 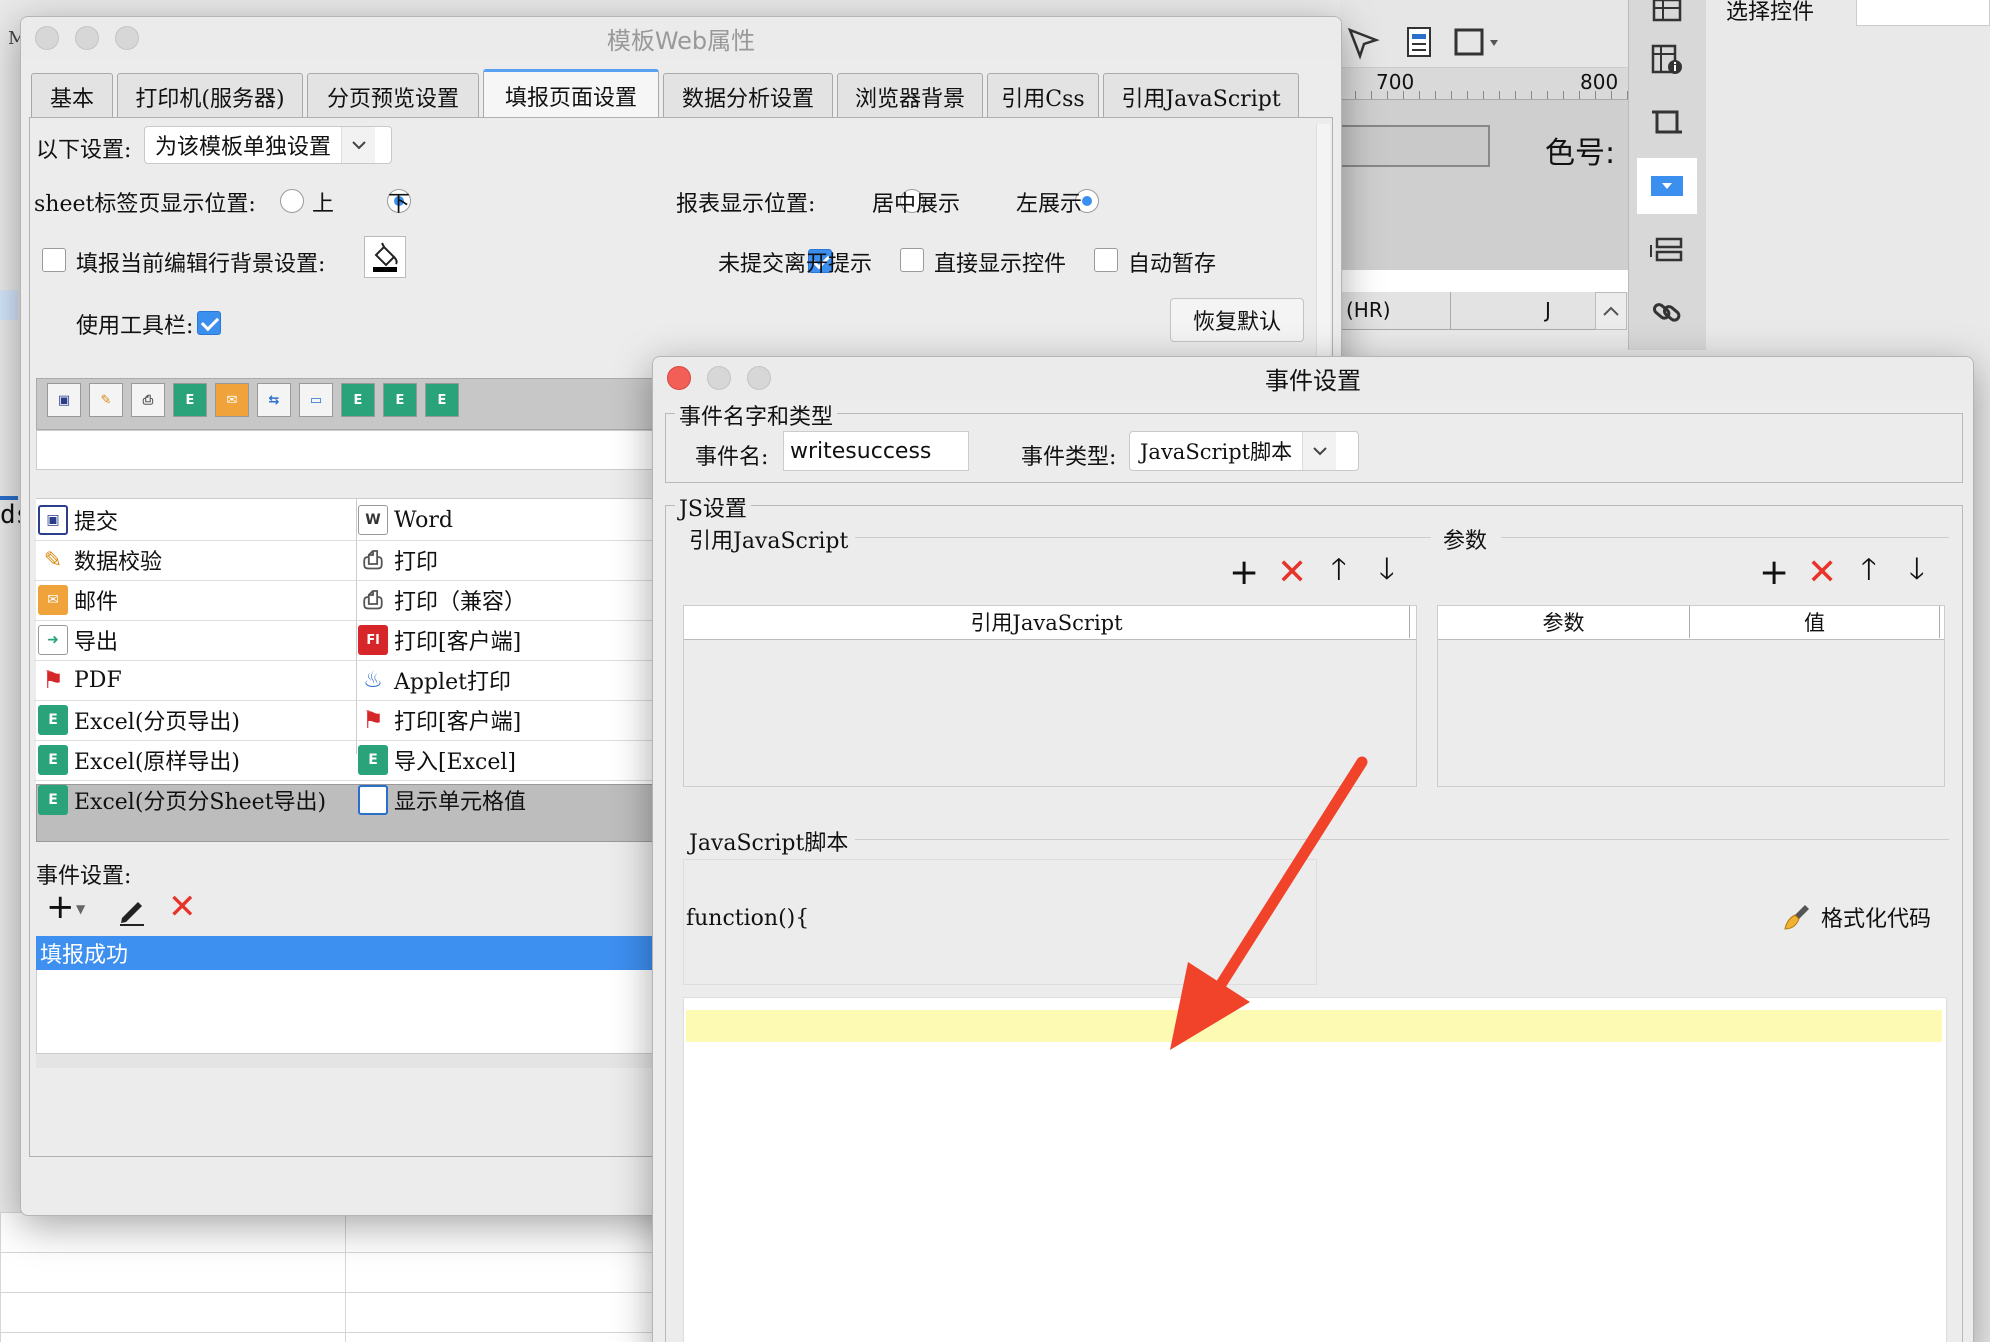 What do you see at coordinates (210, 96) in the screenshot?
I see `tab-printer-server: 打印机(服务器)` at bounding box center [210, 96].